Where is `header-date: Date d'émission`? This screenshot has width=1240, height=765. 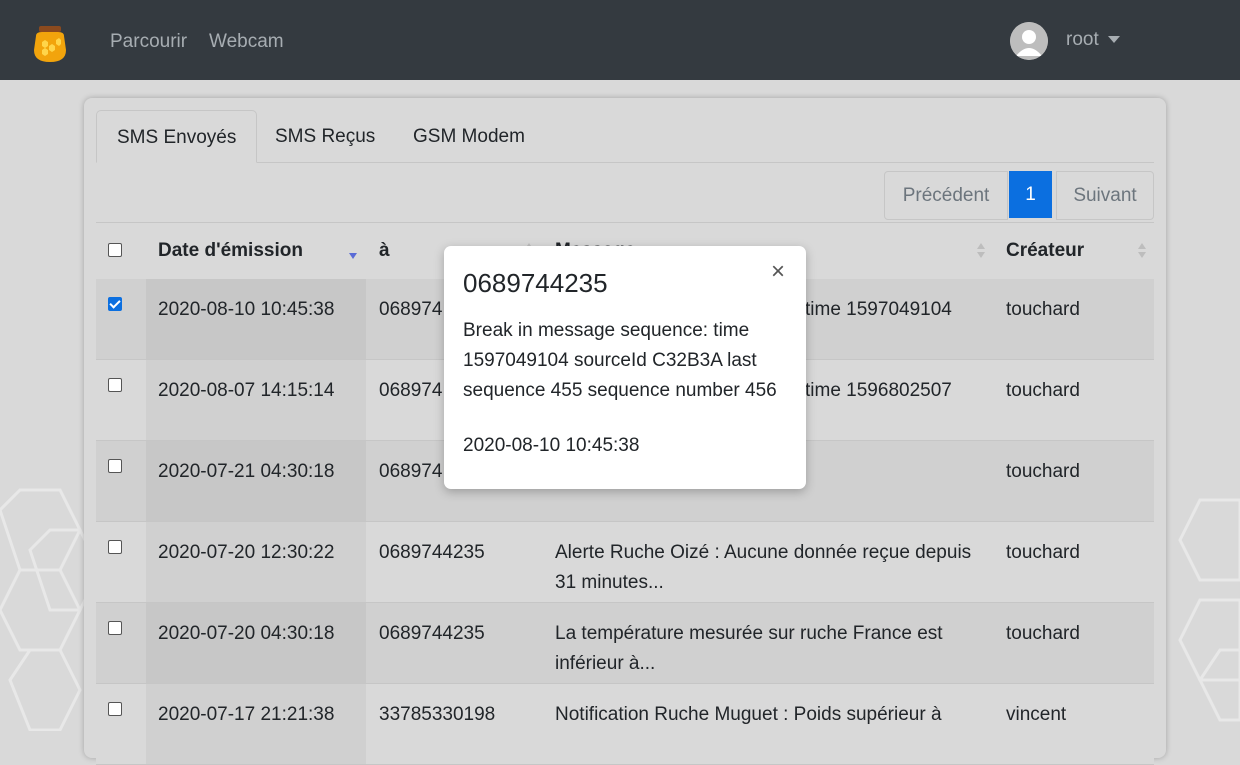
header-date: Date d'émission is located at coordinates (230, 251).